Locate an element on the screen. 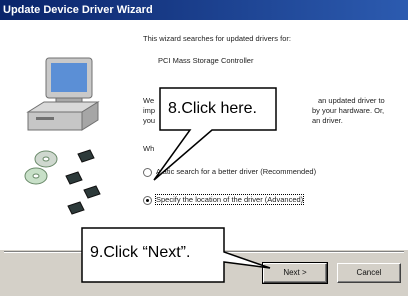  window-title: Update Device Driver Wizard is located at coordinates (78, 10).